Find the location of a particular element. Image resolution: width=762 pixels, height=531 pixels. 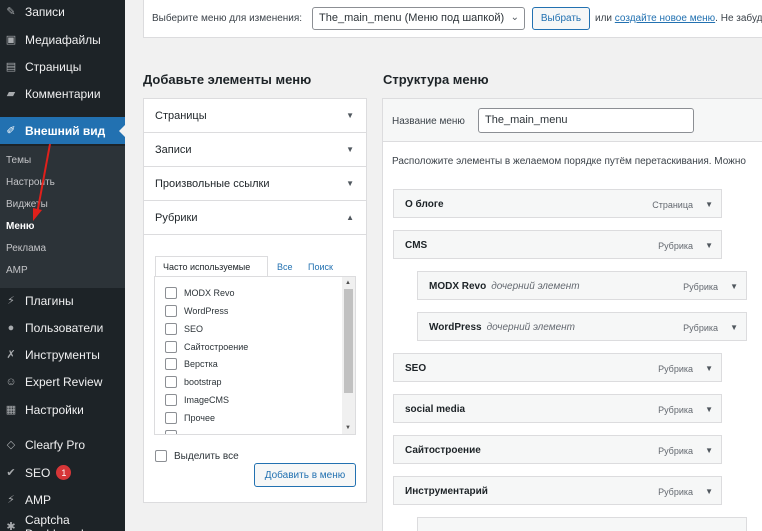

sidebar-item-label: Настройки is located at coordinates (54, 409).